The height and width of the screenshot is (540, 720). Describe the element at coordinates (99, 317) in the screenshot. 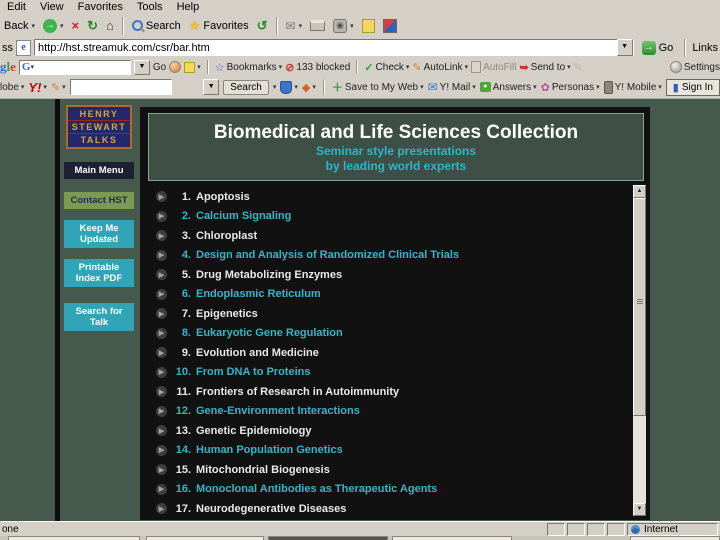

I see `search-for-talk-button: Search for Talk` at that location.